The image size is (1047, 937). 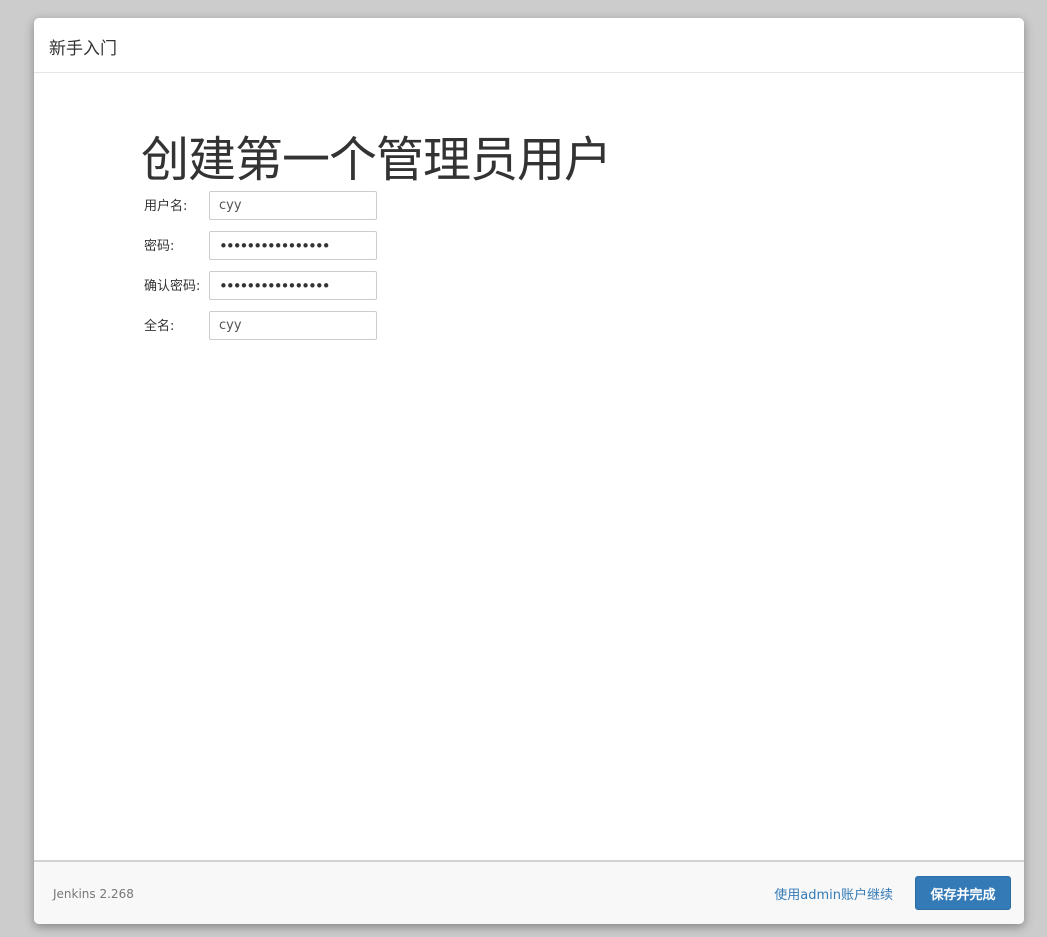 I want to click on confirm-password-label: 确认密码:, so click(x=172, y=286).